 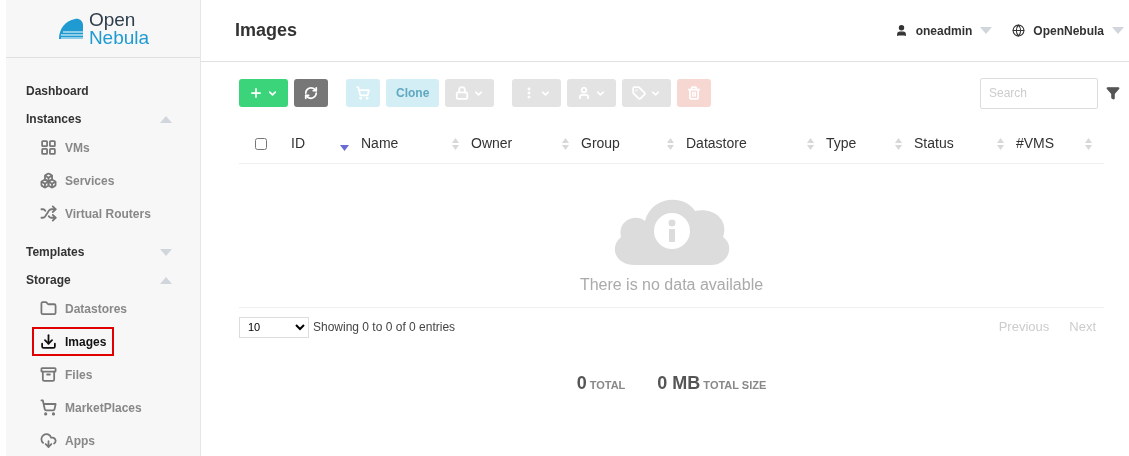 What do you see at coordinates (48, 180) in the screenshot?
I see `cubes-icon` at bounding box center [48, 180].